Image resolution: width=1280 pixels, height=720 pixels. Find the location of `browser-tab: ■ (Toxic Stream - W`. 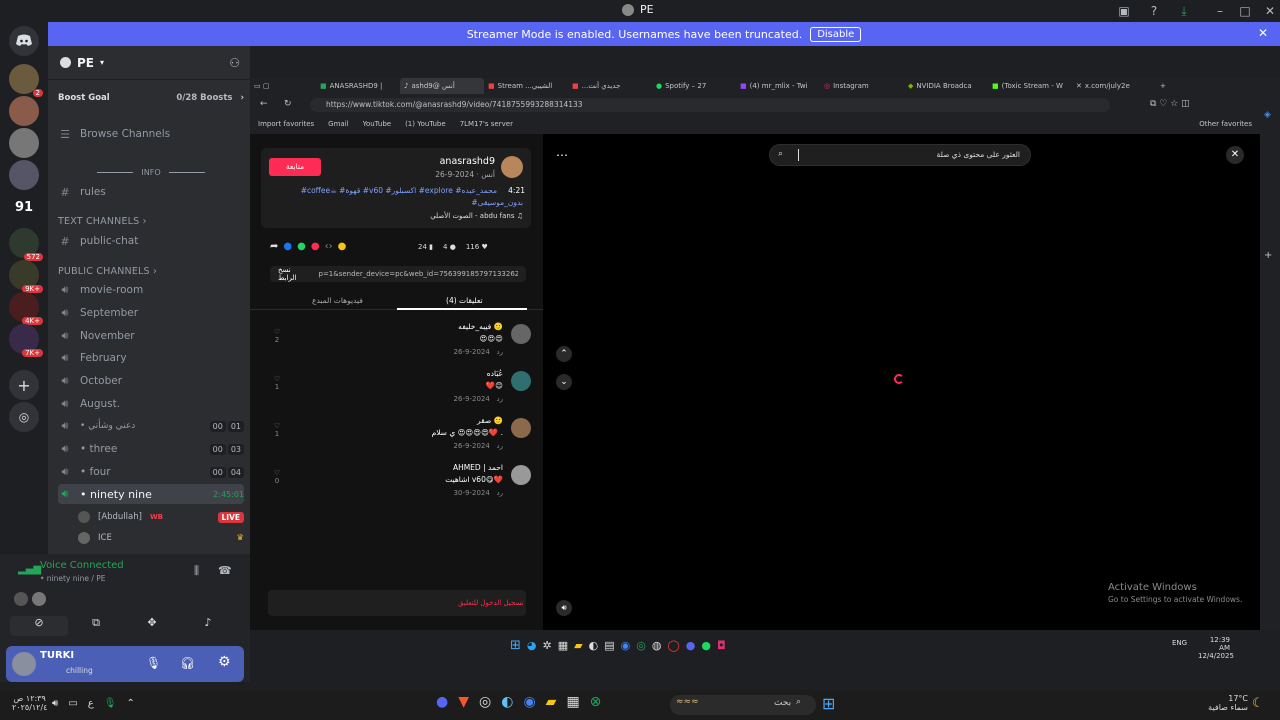

browser-tab: ■ (Toxic Stream - W is located at coordinates (1030, 86).